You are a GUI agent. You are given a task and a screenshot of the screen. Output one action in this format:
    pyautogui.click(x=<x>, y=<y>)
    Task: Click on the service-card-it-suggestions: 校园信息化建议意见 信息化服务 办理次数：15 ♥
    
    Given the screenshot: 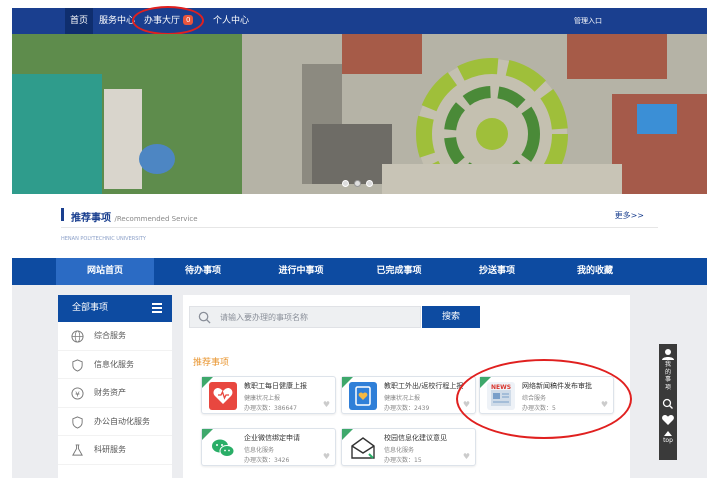 What is the action you would take?
    pyautogui.click(x=408, y=447)
    